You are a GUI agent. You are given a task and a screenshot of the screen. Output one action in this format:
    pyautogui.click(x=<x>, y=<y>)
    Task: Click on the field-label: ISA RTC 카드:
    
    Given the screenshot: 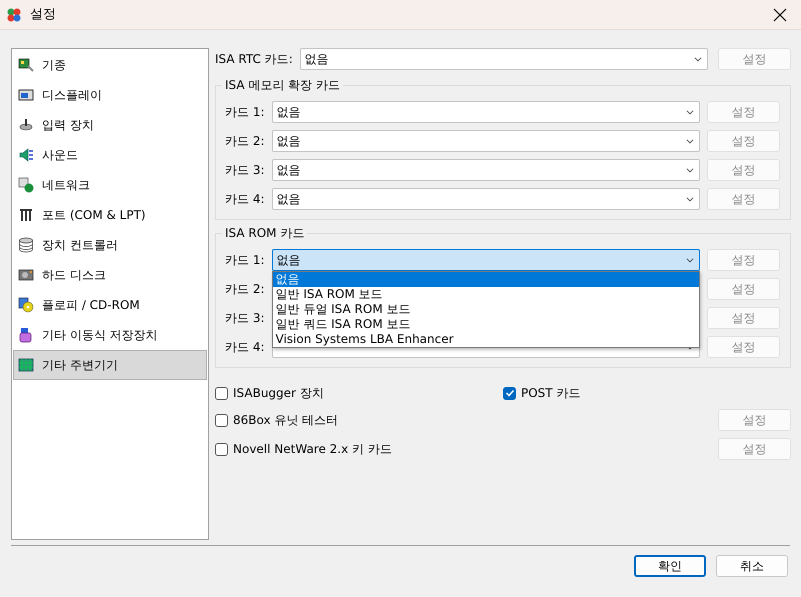 What is the action you would take?
    pyautogui.click(x=254, y=59)
    